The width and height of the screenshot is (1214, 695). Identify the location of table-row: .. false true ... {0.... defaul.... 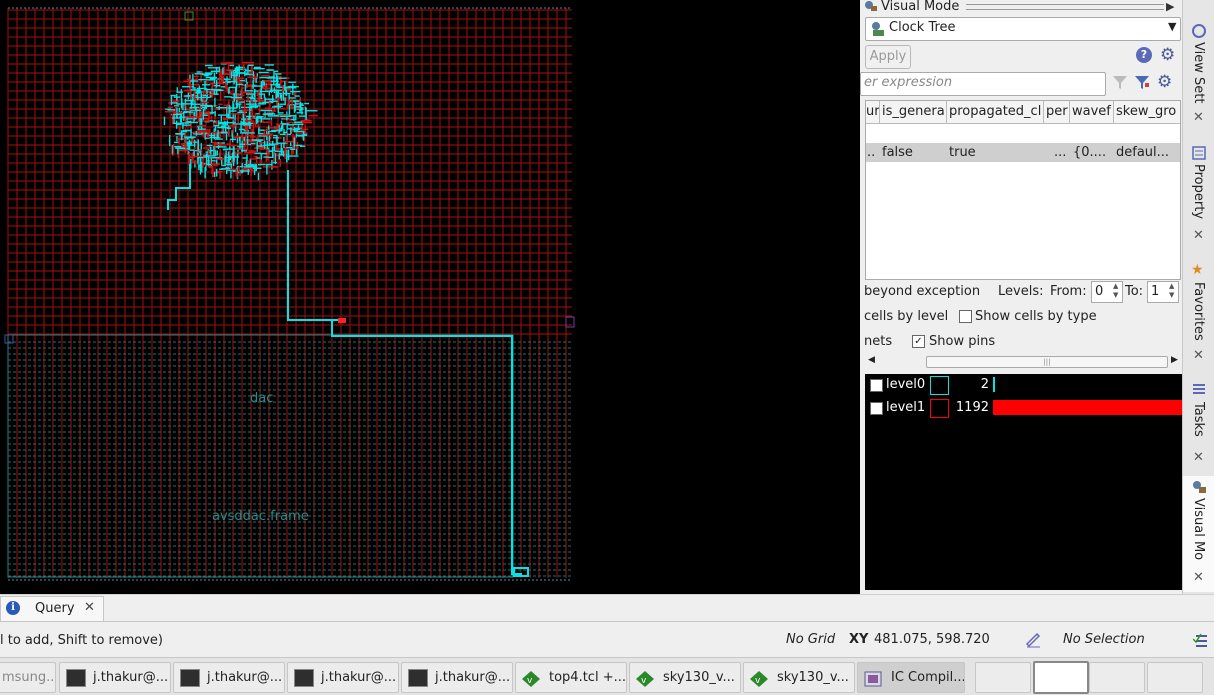
(1023, 152).